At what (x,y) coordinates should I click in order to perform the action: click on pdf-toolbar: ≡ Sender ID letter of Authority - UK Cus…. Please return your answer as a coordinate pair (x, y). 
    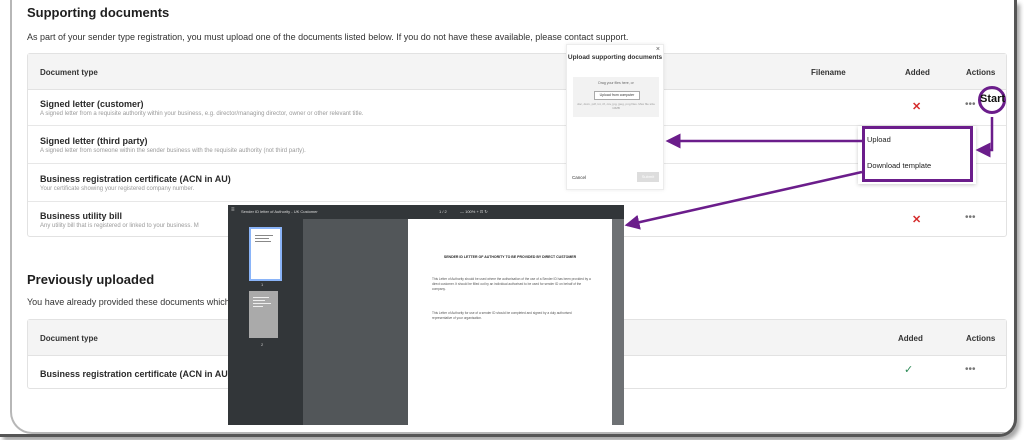
    Looking at the image, I should click on (426, 212).